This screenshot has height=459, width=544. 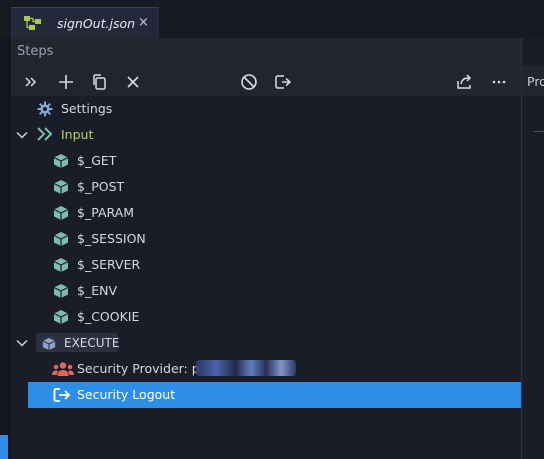 What do you see at coordinates (96, 23) in the screenshot?
I see `tab-title: signOut.json` at bounding box center [96, 23].